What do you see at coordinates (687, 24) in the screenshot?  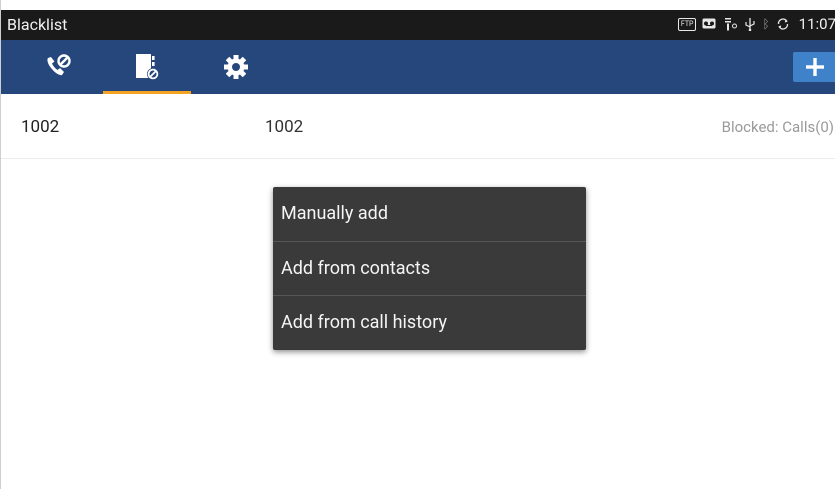 I see `ftp-icon: FTP` at bounding box center [687, 24].